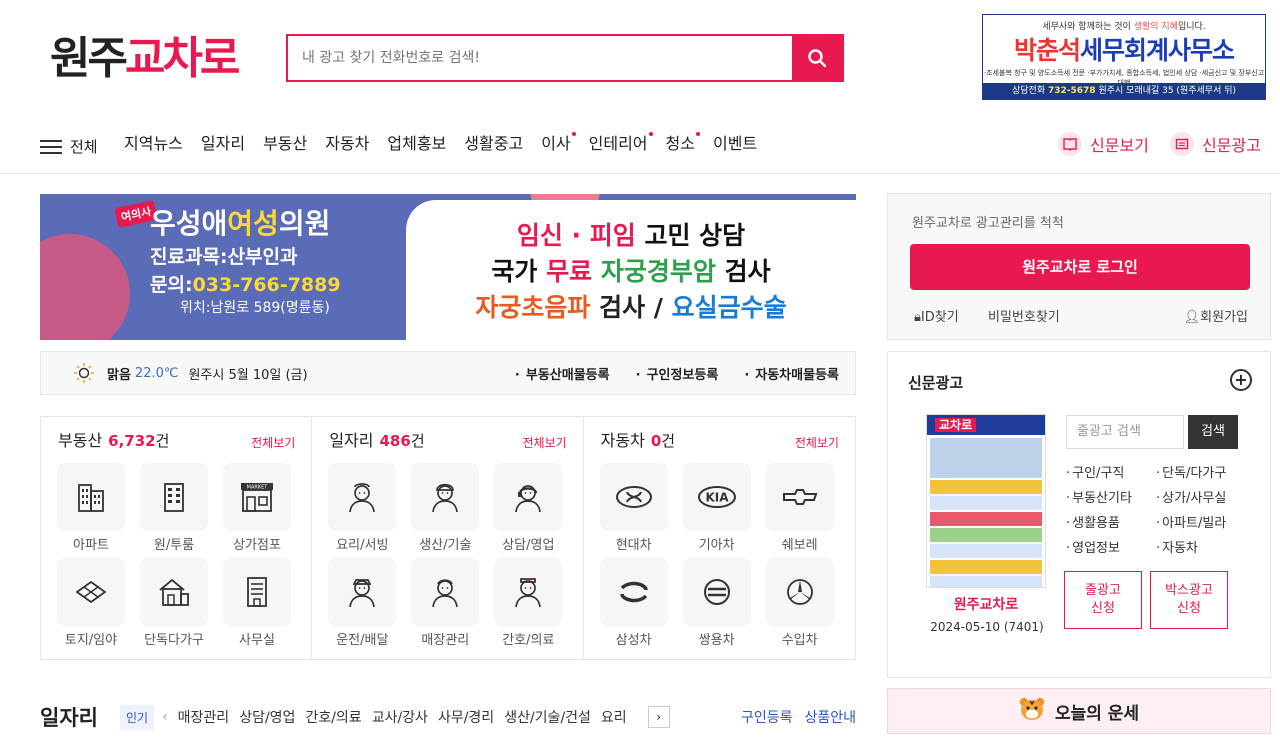 This screenshot has height=742, width=1280. I want to click on line-ad-search-button: 검색, so click(1213, 432).